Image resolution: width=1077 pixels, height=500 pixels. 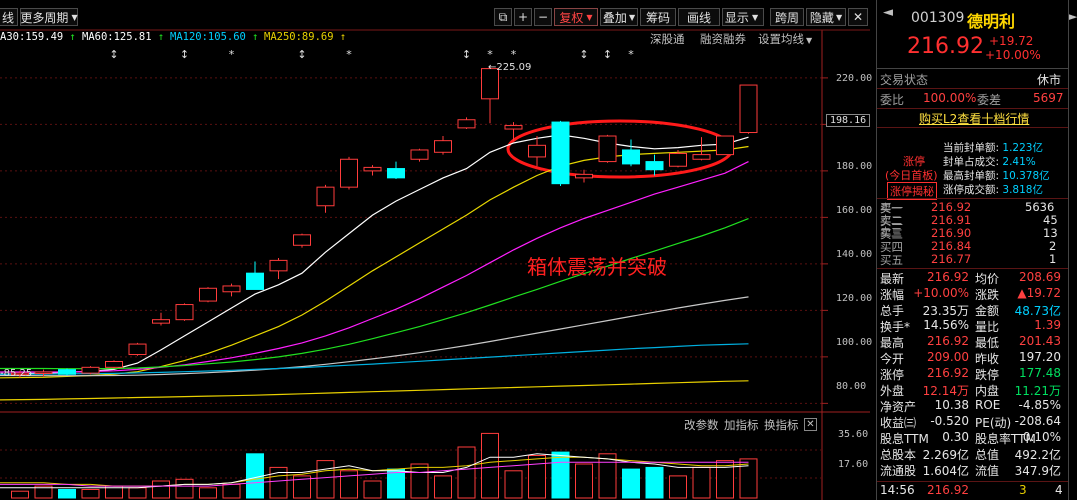 I want to click on adjust-dropdown: 复权 ▼, so click(x=576, y=17).